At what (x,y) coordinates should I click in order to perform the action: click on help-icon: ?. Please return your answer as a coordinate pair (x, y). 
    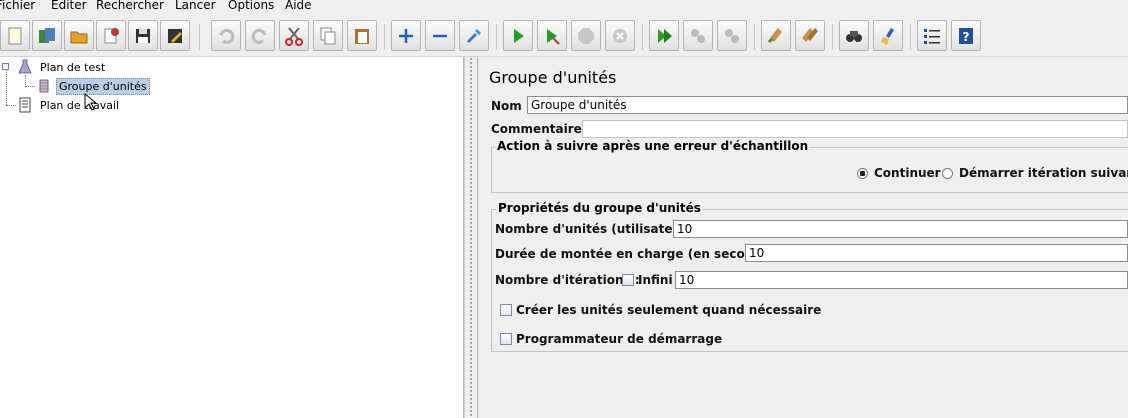
    Looking at the image, I should click on (966, 35).